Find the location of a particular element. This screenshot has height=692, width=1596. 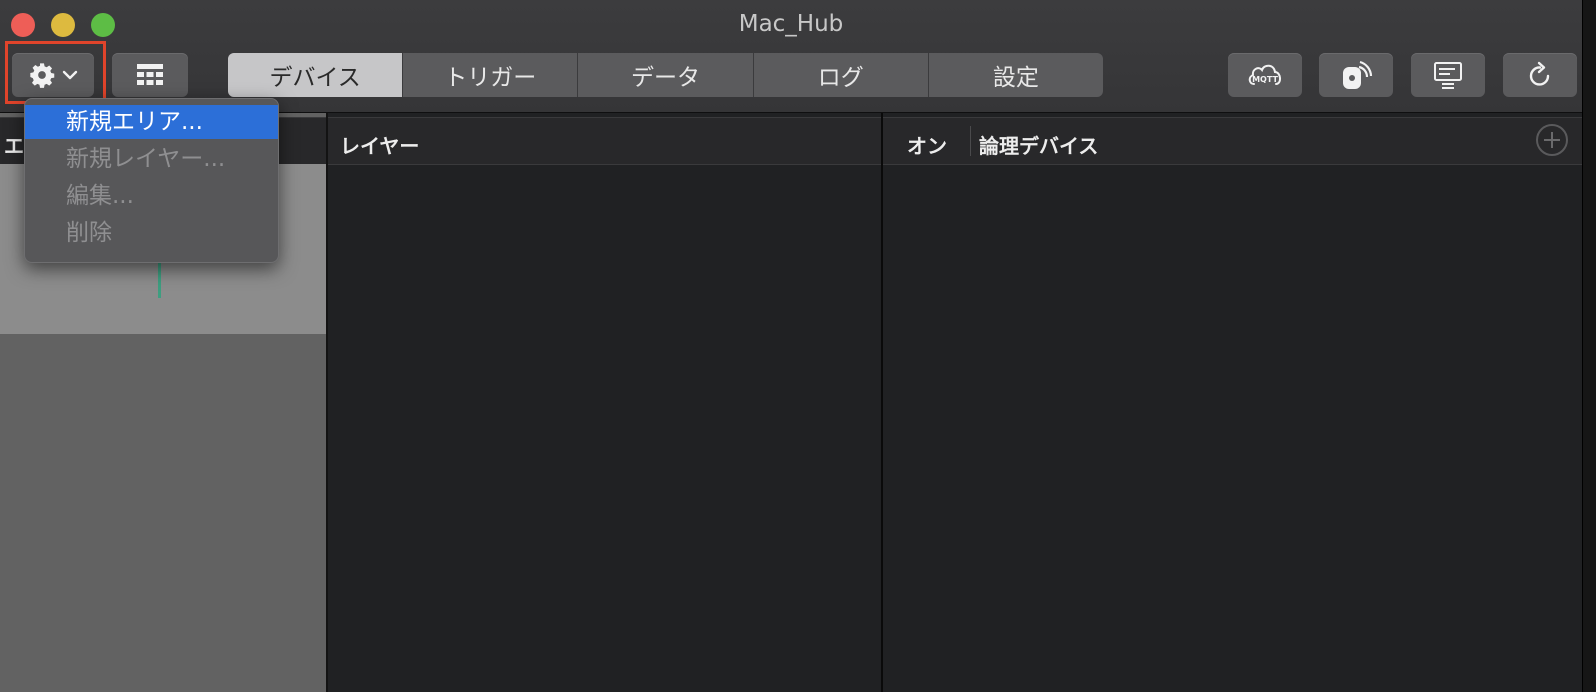

plus-circle-icon is located at coordinates (1552, 140).